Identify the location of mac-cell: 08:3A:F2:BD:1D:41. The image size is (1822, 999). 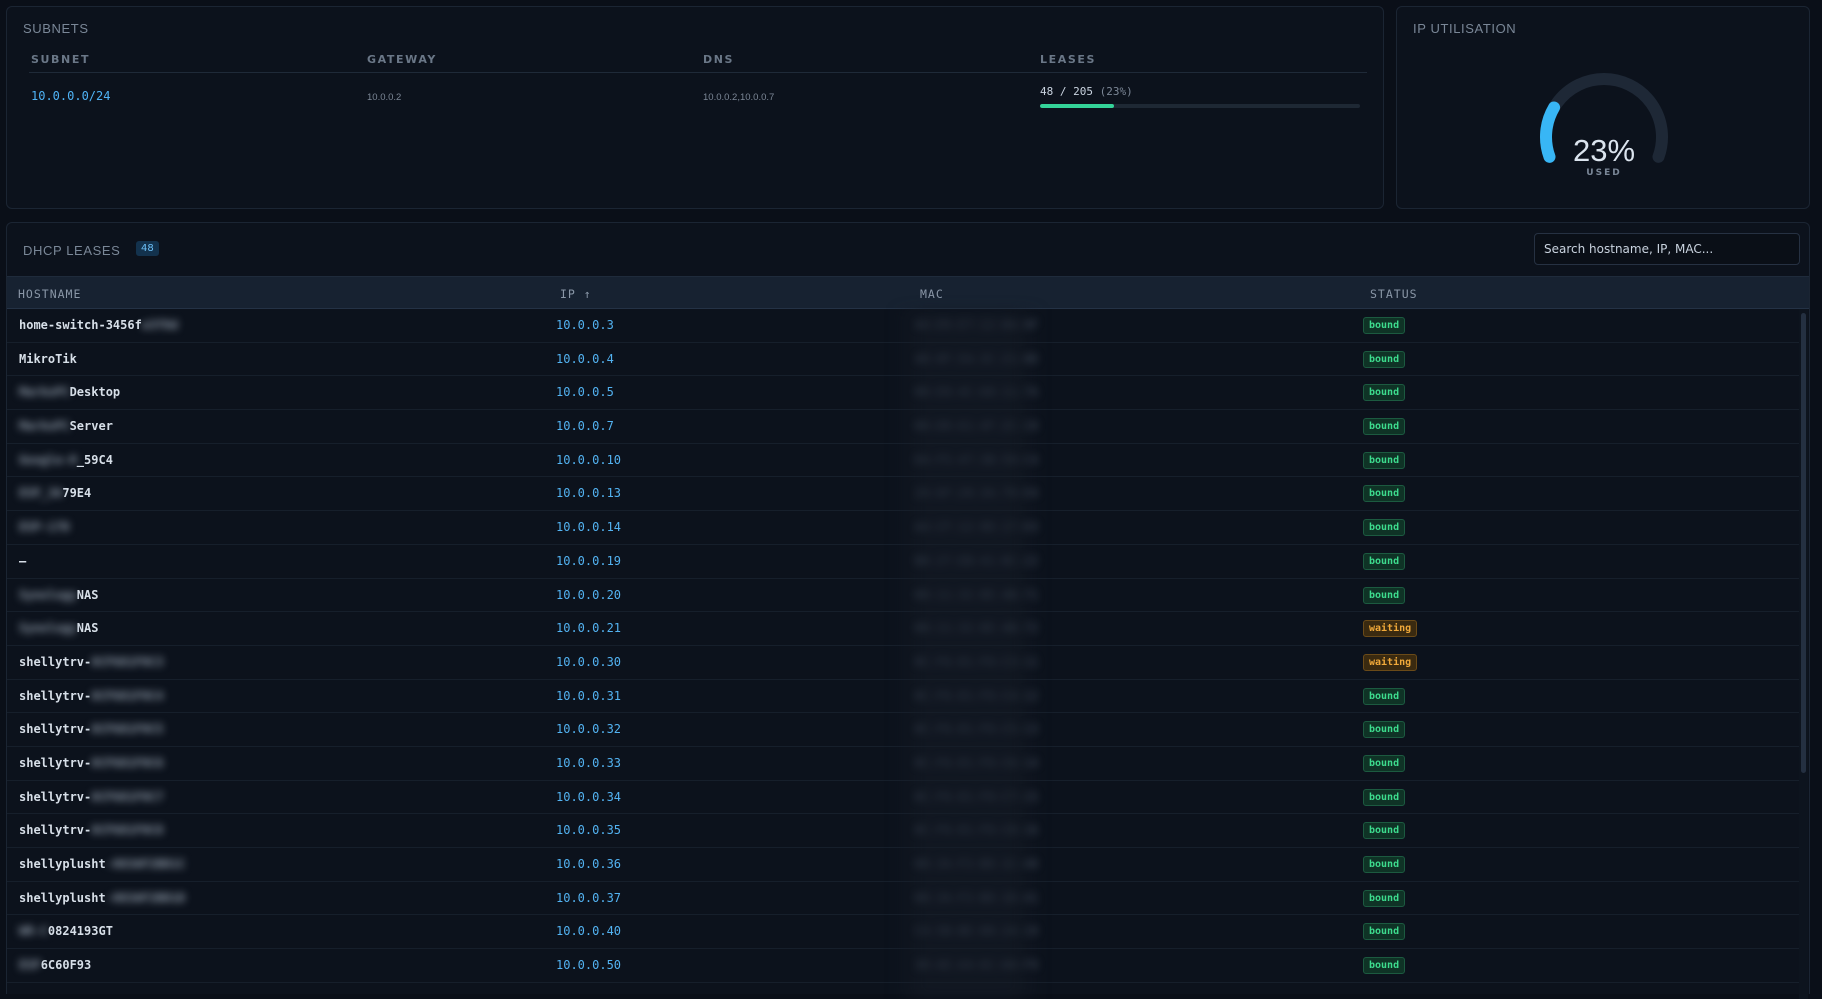
(976, 897).